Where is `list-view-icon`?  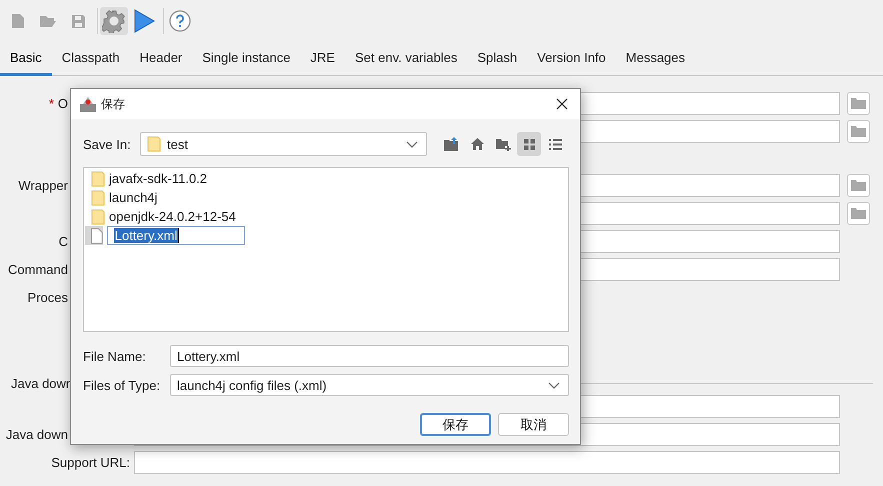 list-view-icon is located at coordinates (555, 144).